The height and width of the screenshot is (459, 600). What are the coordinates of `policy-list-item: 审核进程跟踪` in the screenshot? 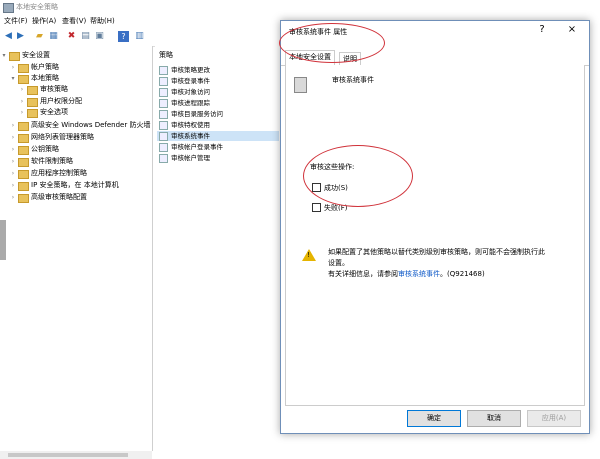 It's located at (218, 103).